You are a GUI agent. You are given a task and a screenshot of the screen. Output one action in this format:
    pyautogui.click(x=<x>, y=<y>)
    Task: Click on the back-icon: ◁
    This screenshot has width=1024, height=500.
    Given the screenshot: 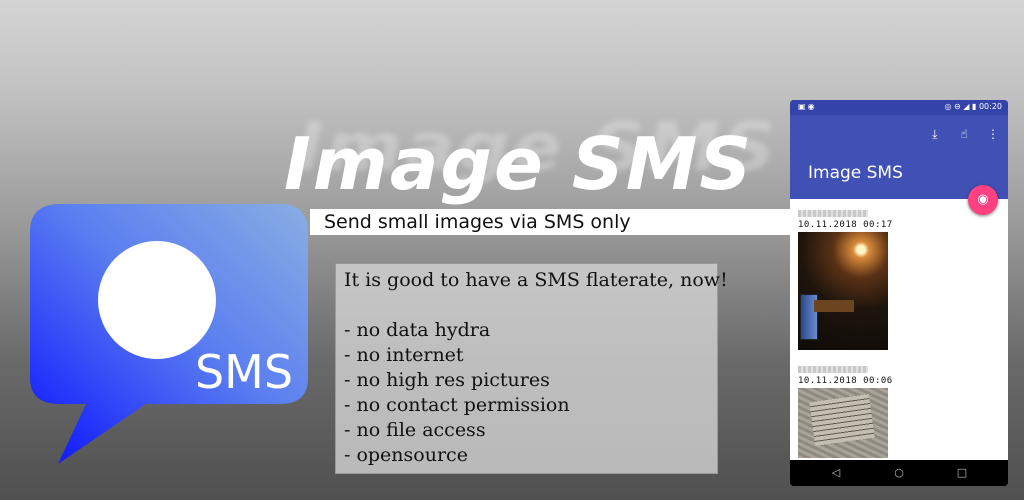 What is the action you would take?
    pyautogui.click(x=836, y=473)
    